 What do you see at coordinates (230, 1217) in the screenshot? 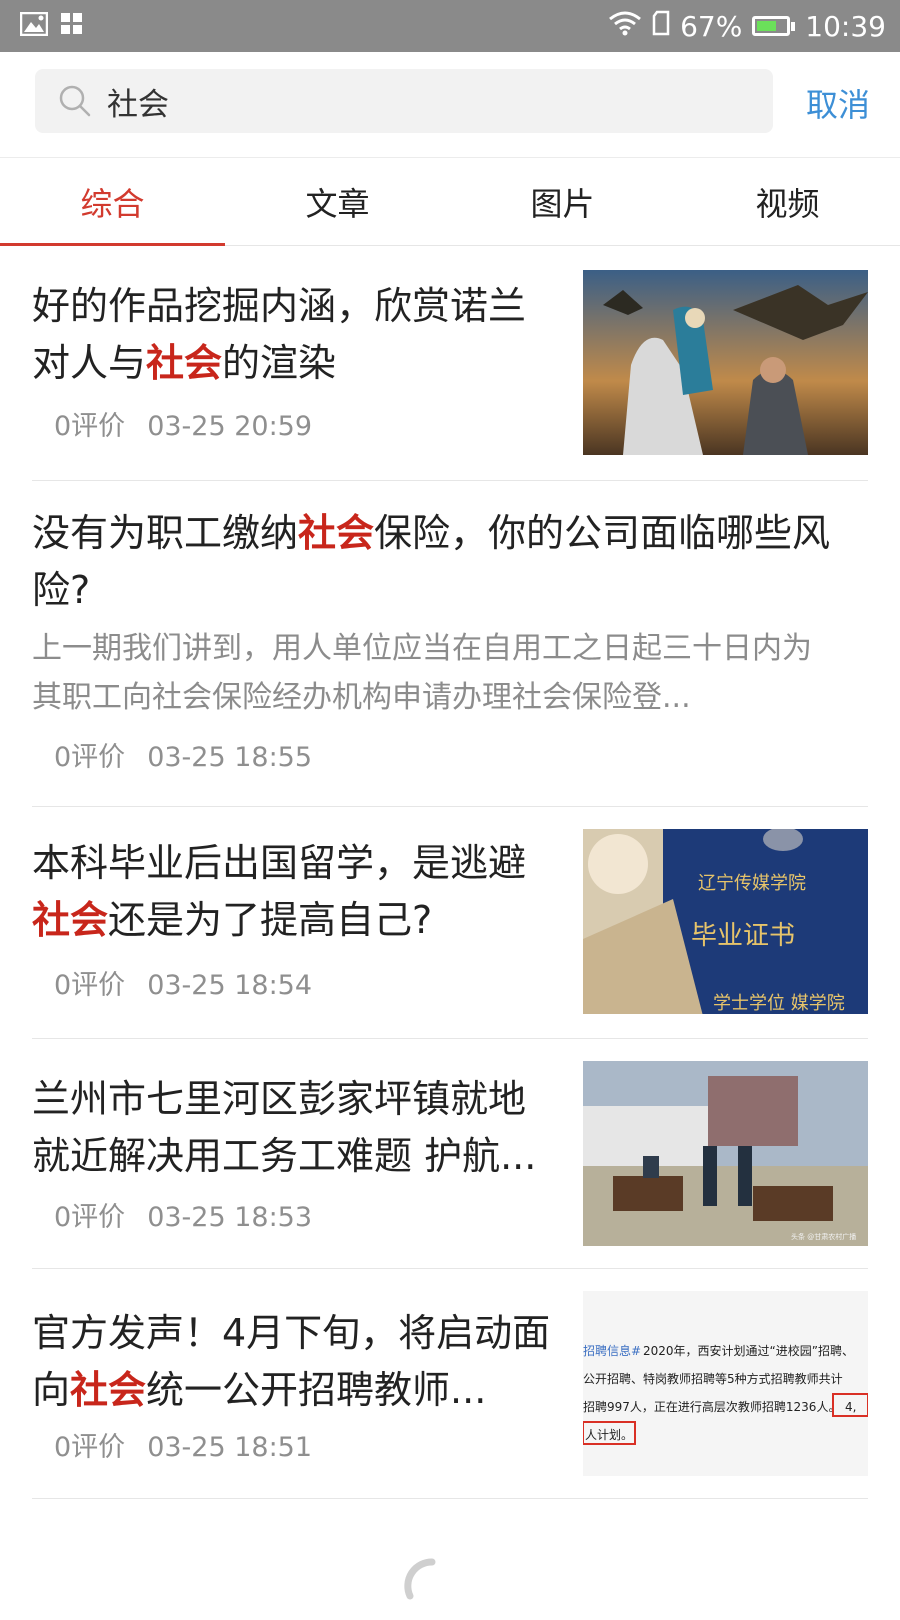
I see `publish-time: 03-25 18:53` at bounding box center [230, 1217].